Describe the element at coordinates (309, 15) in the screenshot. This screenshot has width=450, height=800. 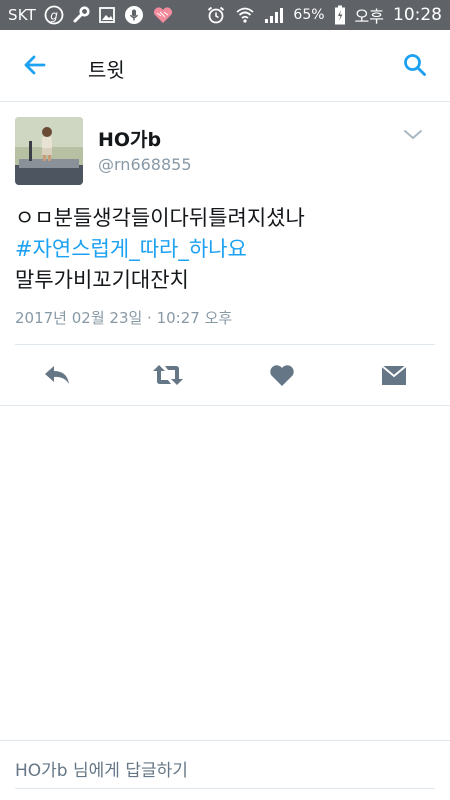
I see `battery-percent: 65%` at that location.